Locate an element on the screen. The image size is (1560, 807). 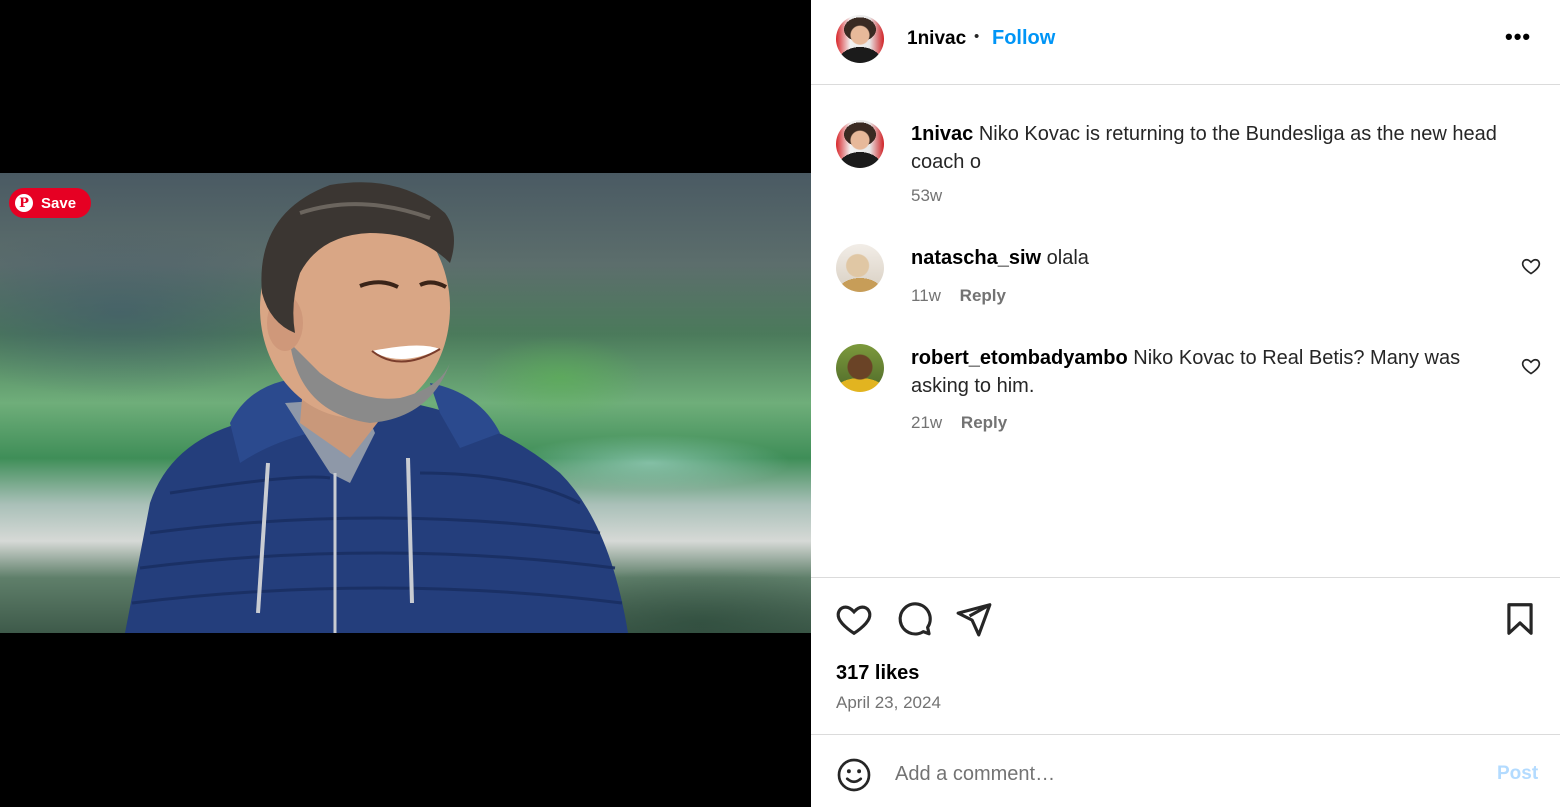
emoji-icon is located at coordinates (854, 775).